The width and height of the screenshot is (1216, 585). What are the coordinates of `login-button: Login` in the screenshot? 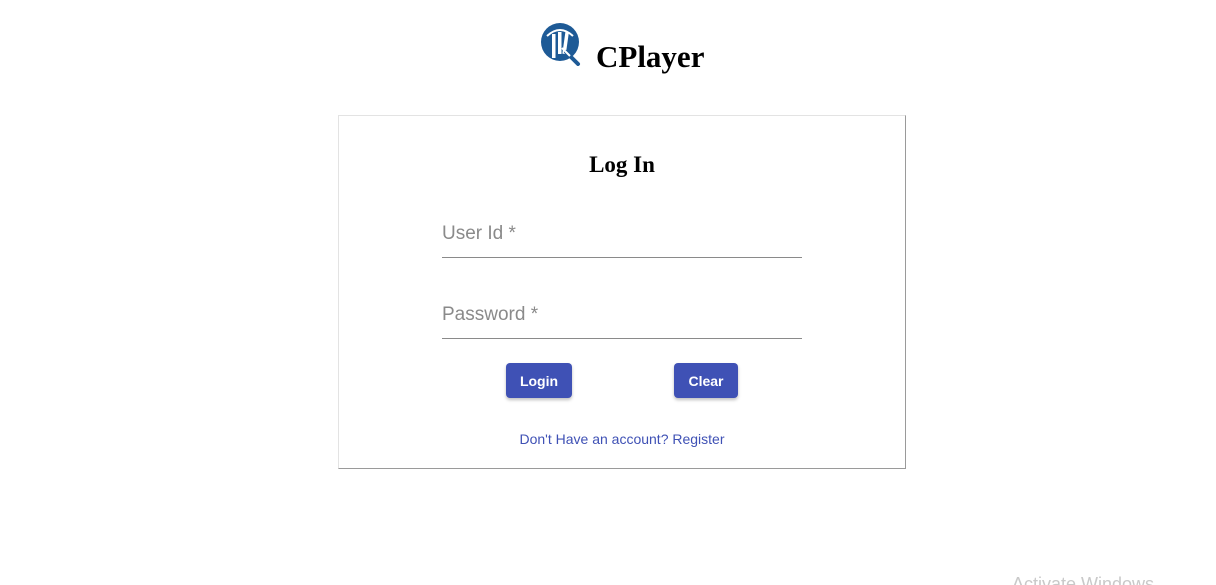 It's located at (539, 380).